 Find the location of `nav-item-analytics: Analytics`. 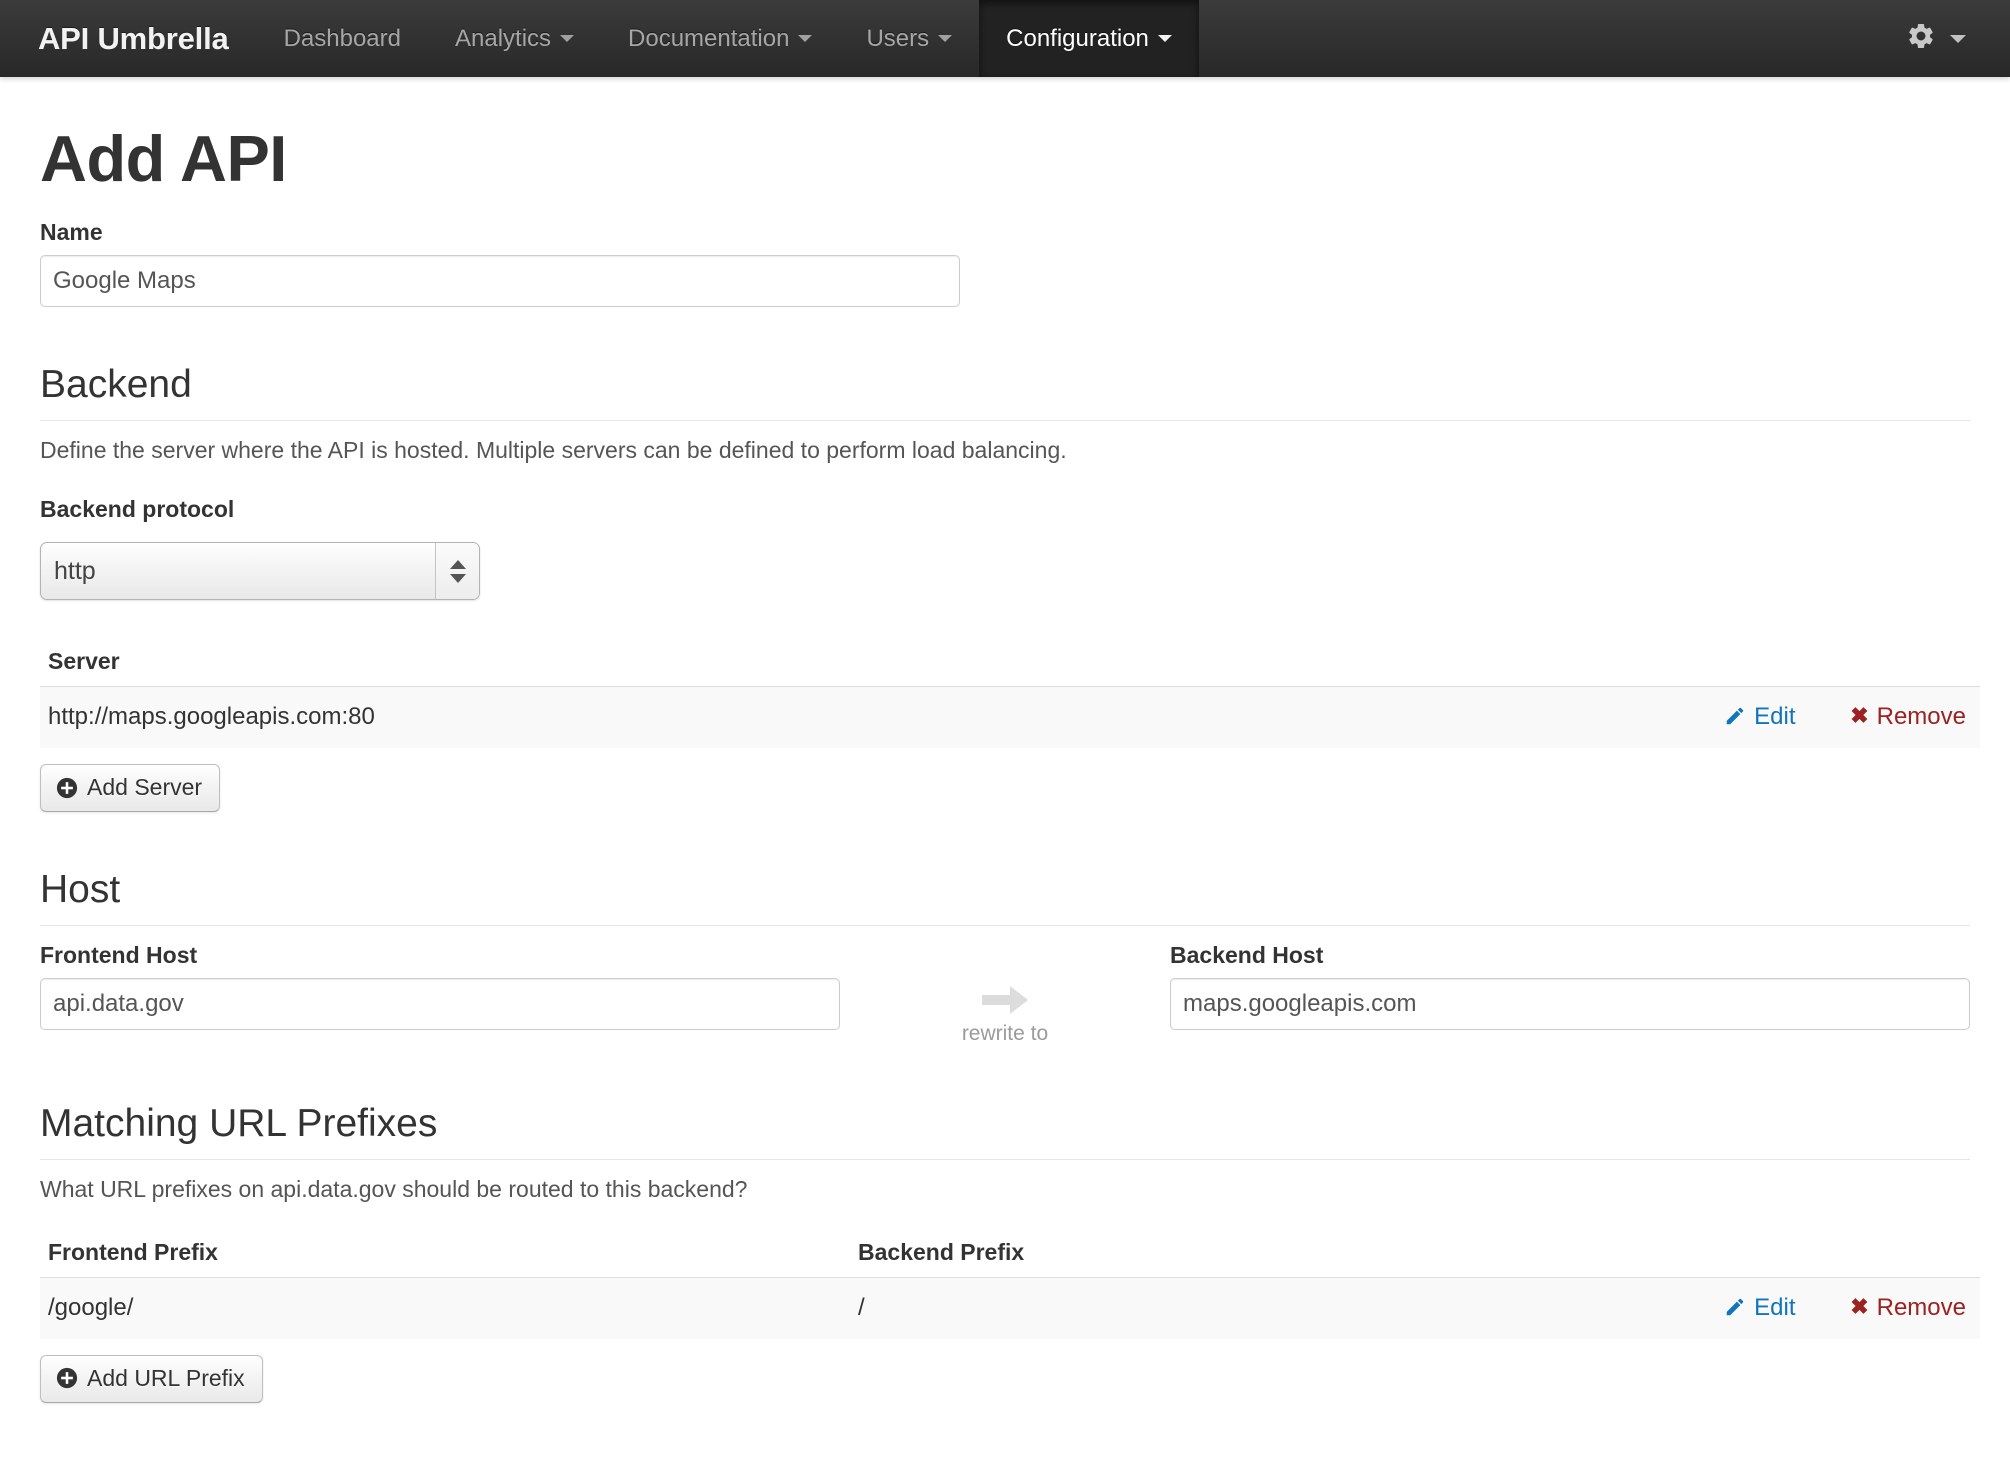

nav-item-analytics: Analytics is located at coordinates (514, 38).